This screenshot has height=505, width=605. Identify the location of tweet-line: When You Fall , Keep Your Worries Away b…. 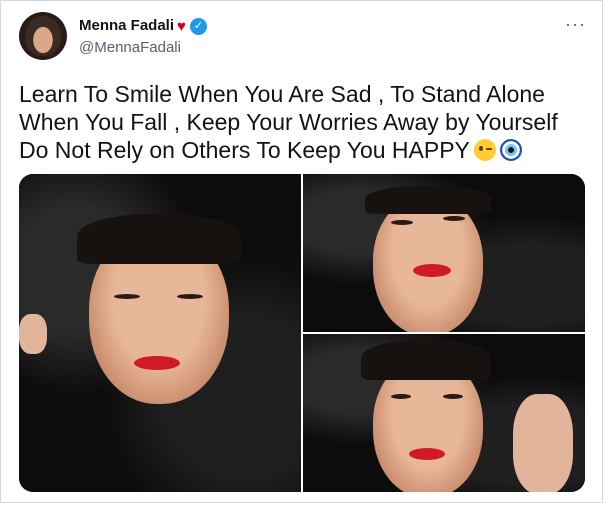
(288, 122).